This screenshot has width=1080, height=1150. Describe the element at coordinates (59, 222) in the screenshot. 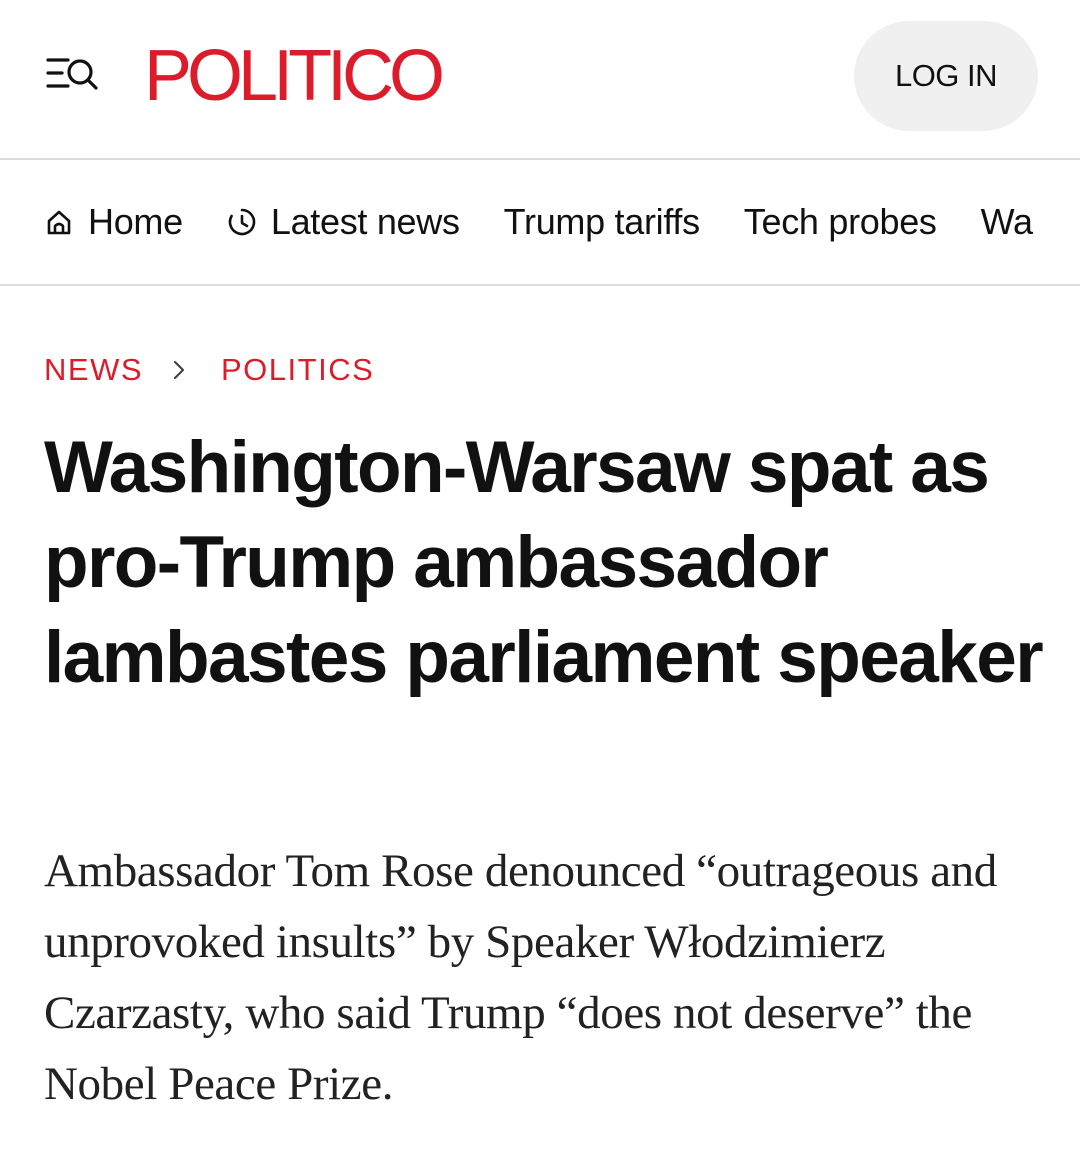

I see `home-icon` at that location.